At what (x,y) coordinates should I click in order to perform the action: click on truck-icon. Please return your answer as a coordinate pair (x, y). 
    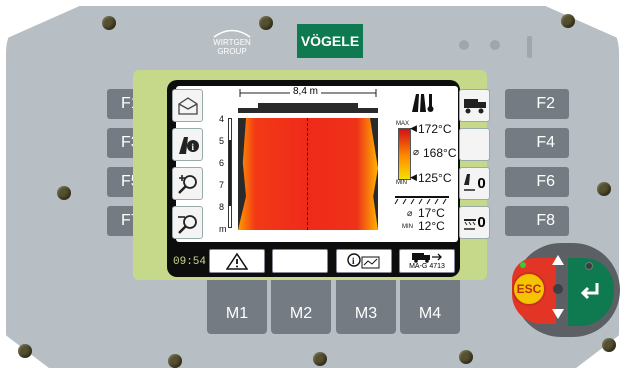
    Looking at the image, I should click on (474, 105).